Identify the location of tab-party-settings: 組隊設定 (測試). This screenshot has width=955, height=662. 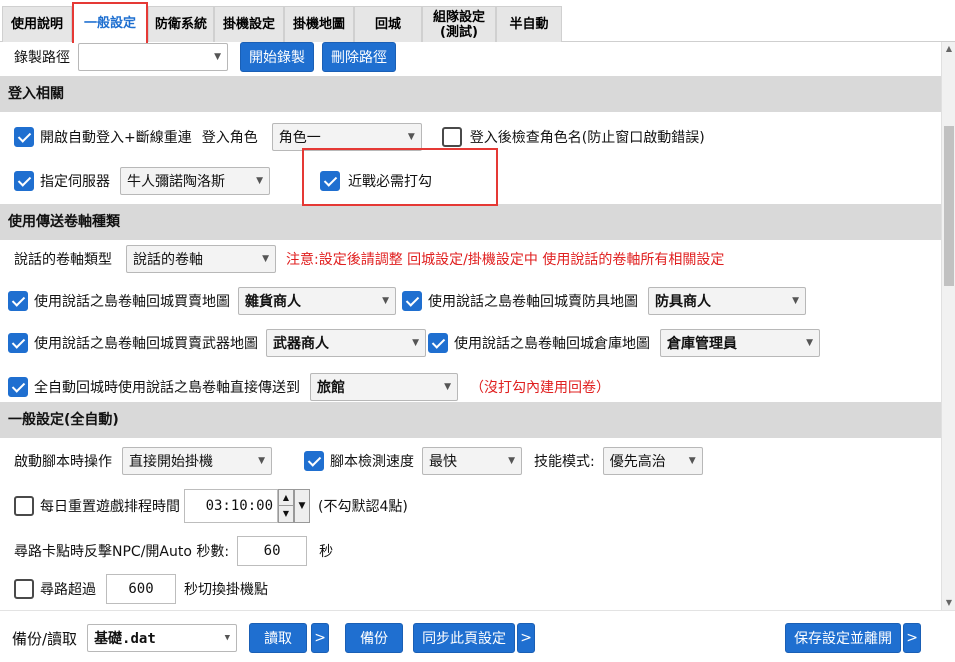
(459, 24).